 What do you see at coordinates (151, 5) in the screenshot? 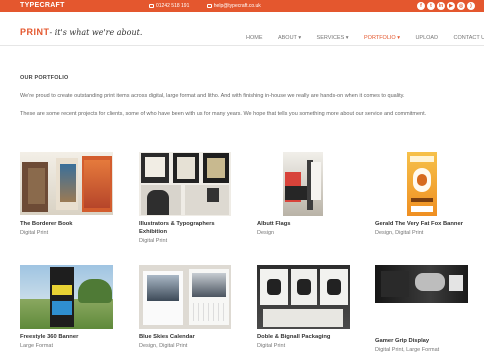
I see `phone-icon` at bounding box center [151, 5].